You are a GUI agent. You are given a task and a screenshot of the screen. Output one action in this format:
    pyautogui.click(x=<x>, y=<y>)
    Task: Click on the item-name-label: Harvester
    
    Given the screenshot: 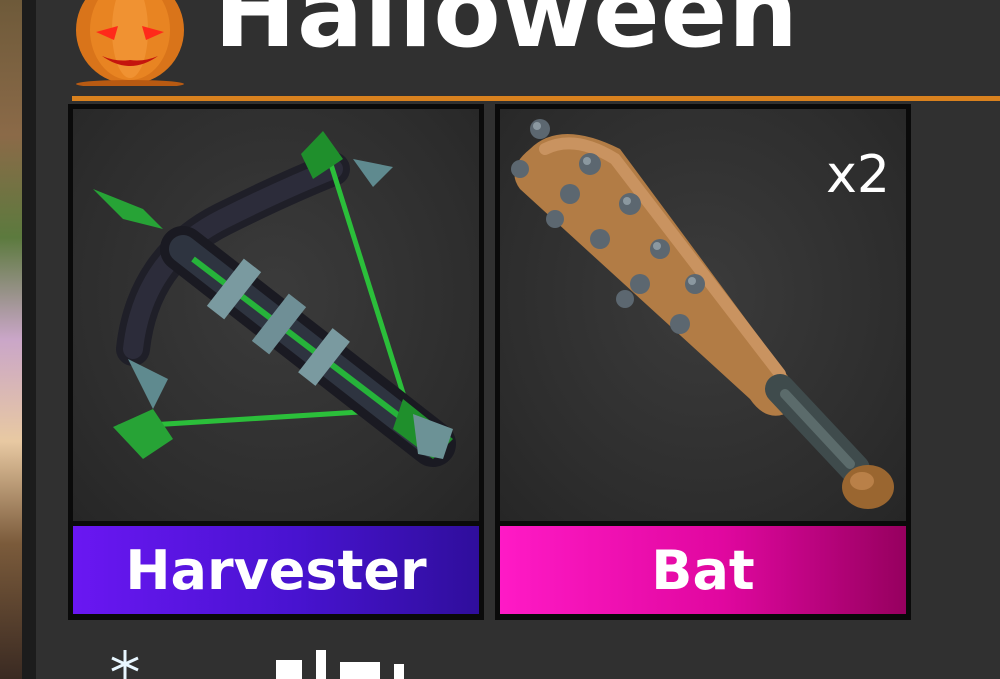 What is the action you would take?
    pyautogui.click(x=276, y=570)
    